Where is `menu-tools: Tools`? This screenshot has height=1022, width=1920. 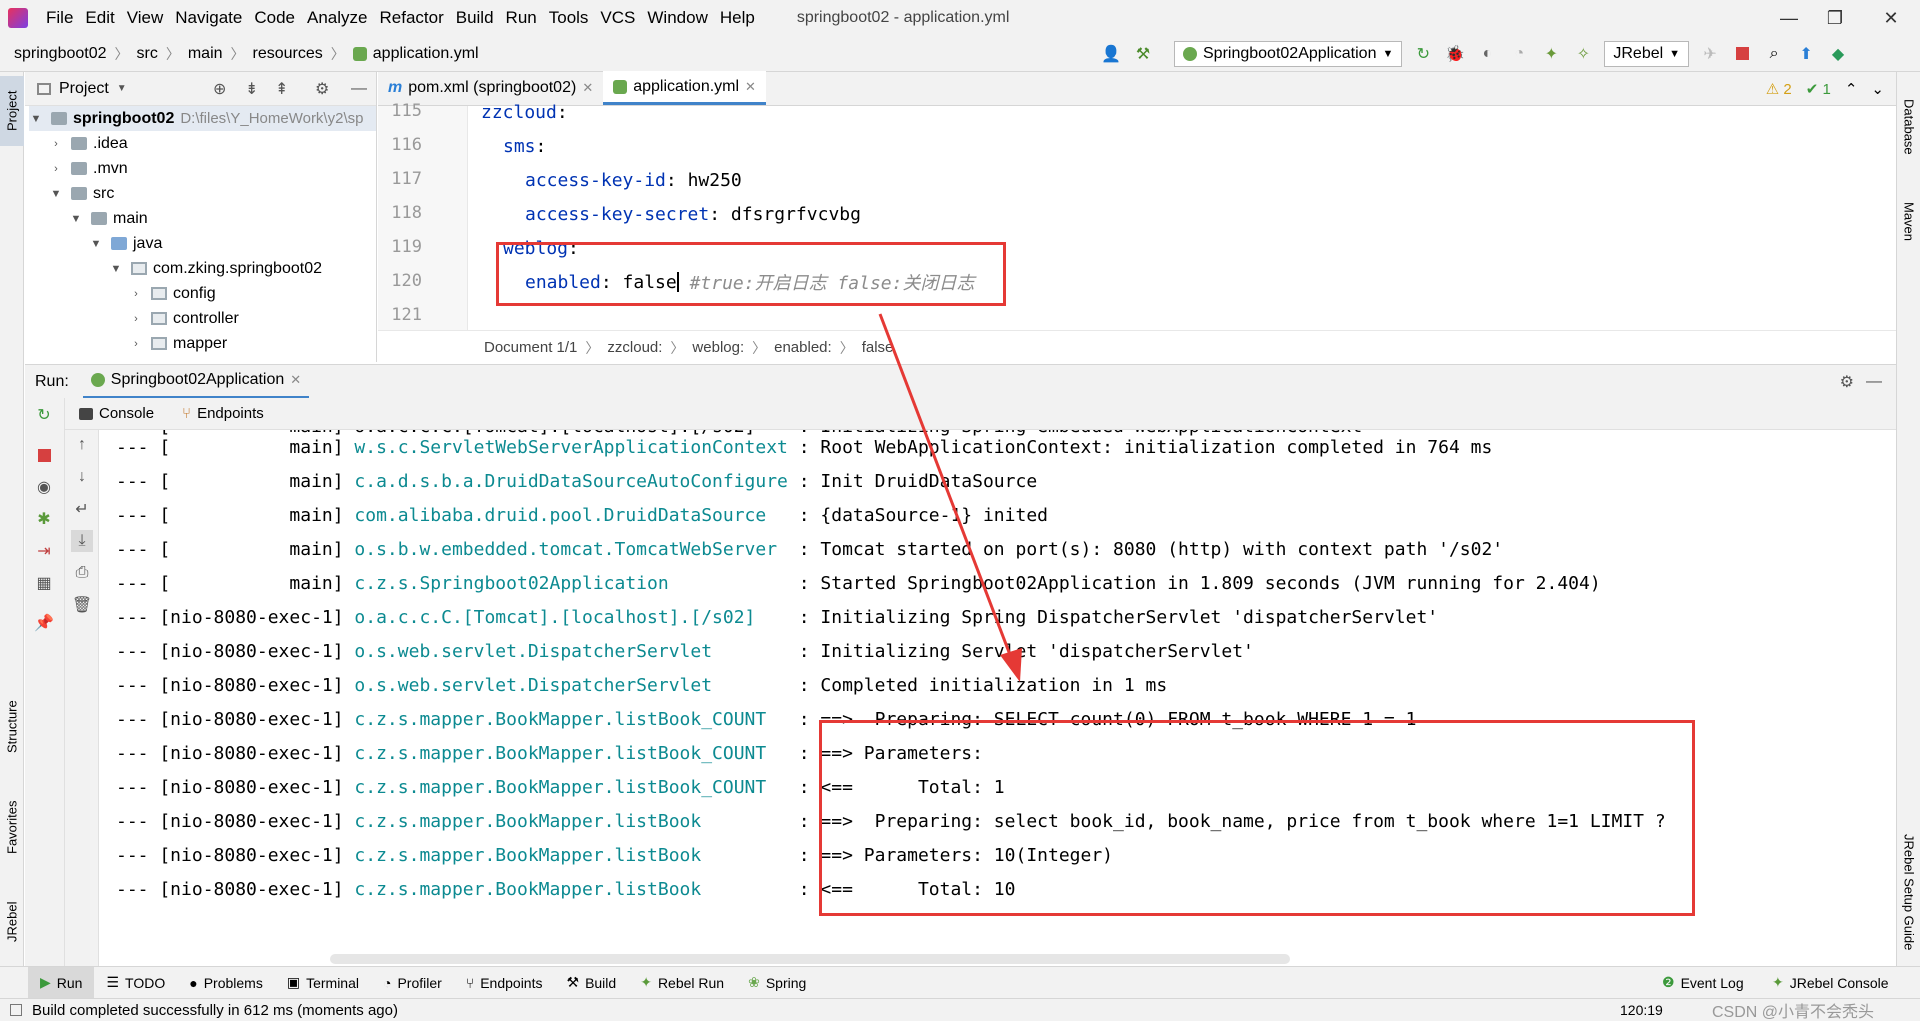 menu-tools: Tools is located at coordinates (569, 18).